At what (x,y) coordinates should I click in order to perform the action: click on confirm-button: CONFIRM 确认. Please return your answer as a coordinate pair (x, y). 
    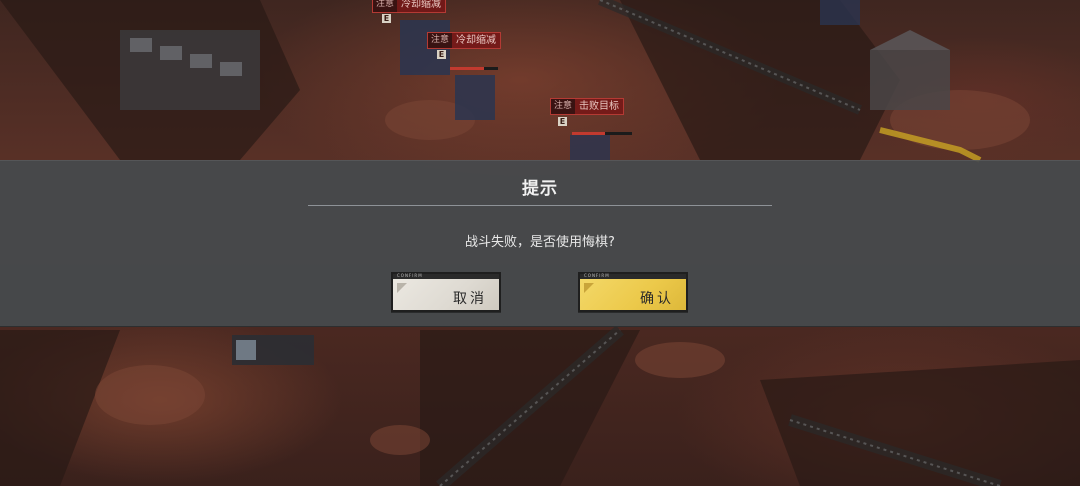
    Looking at the image, I should click on (633, 292).